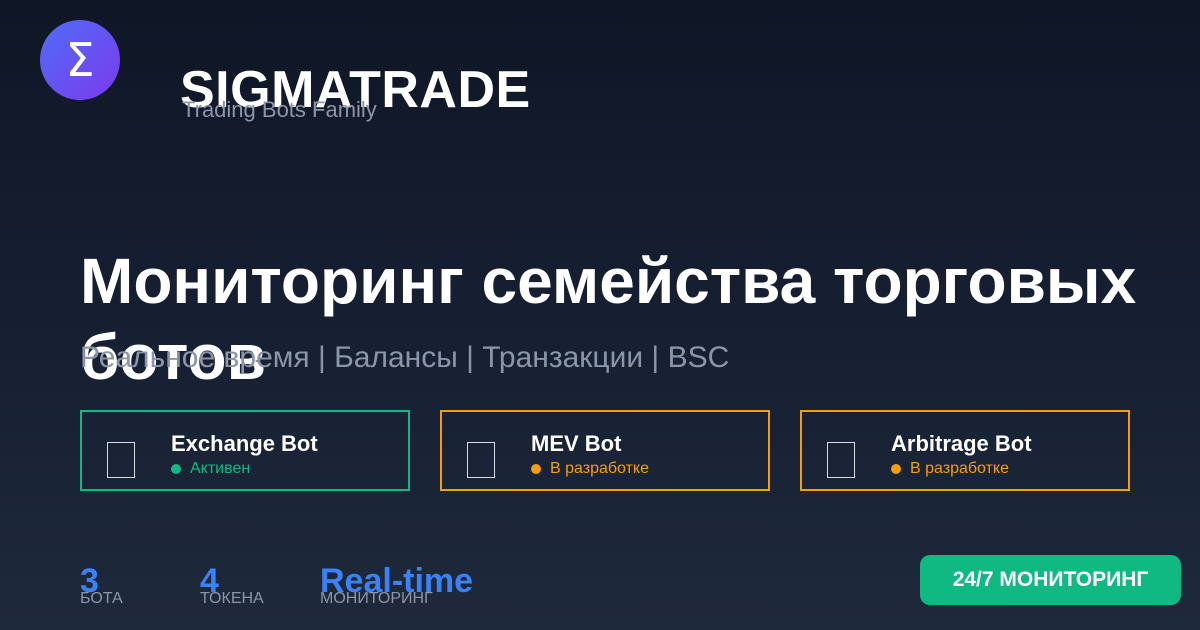 This screenshot has height=630, width=1200. What do you see at coordinates (220, 468) in the screenshot?
I see `bot-status-label: Активен` at bounding box center [220, 468].